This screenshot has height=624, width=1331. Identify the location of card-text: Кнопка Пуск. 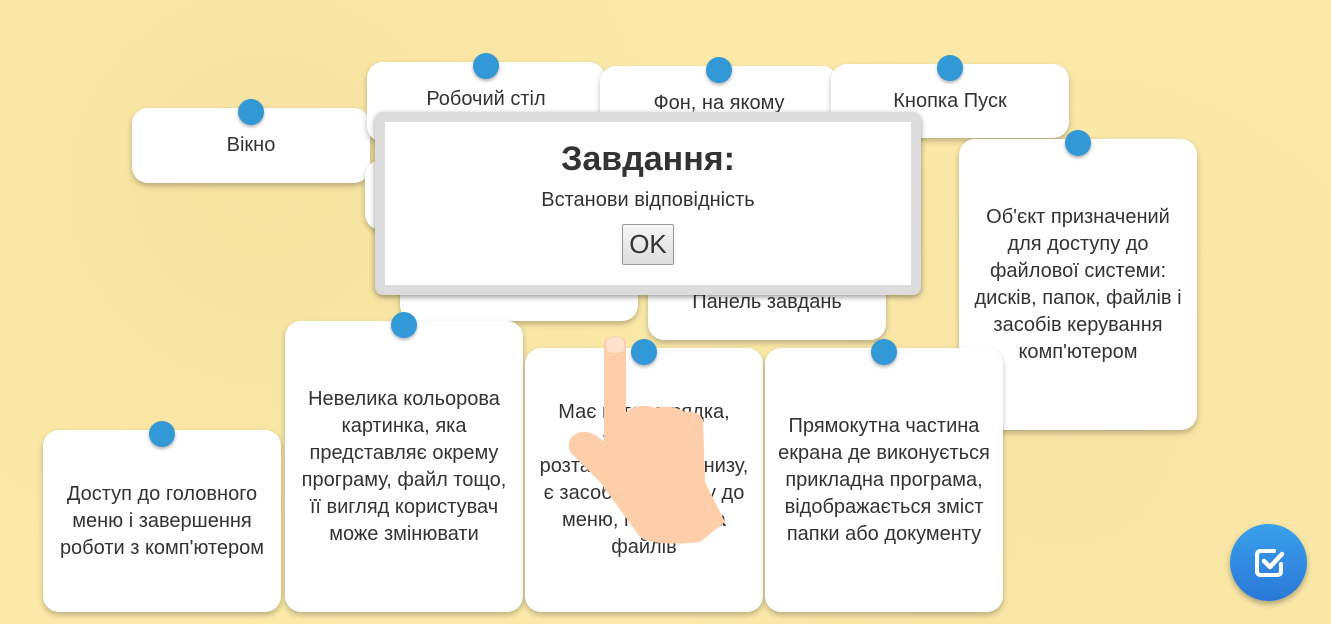
(950, 100).